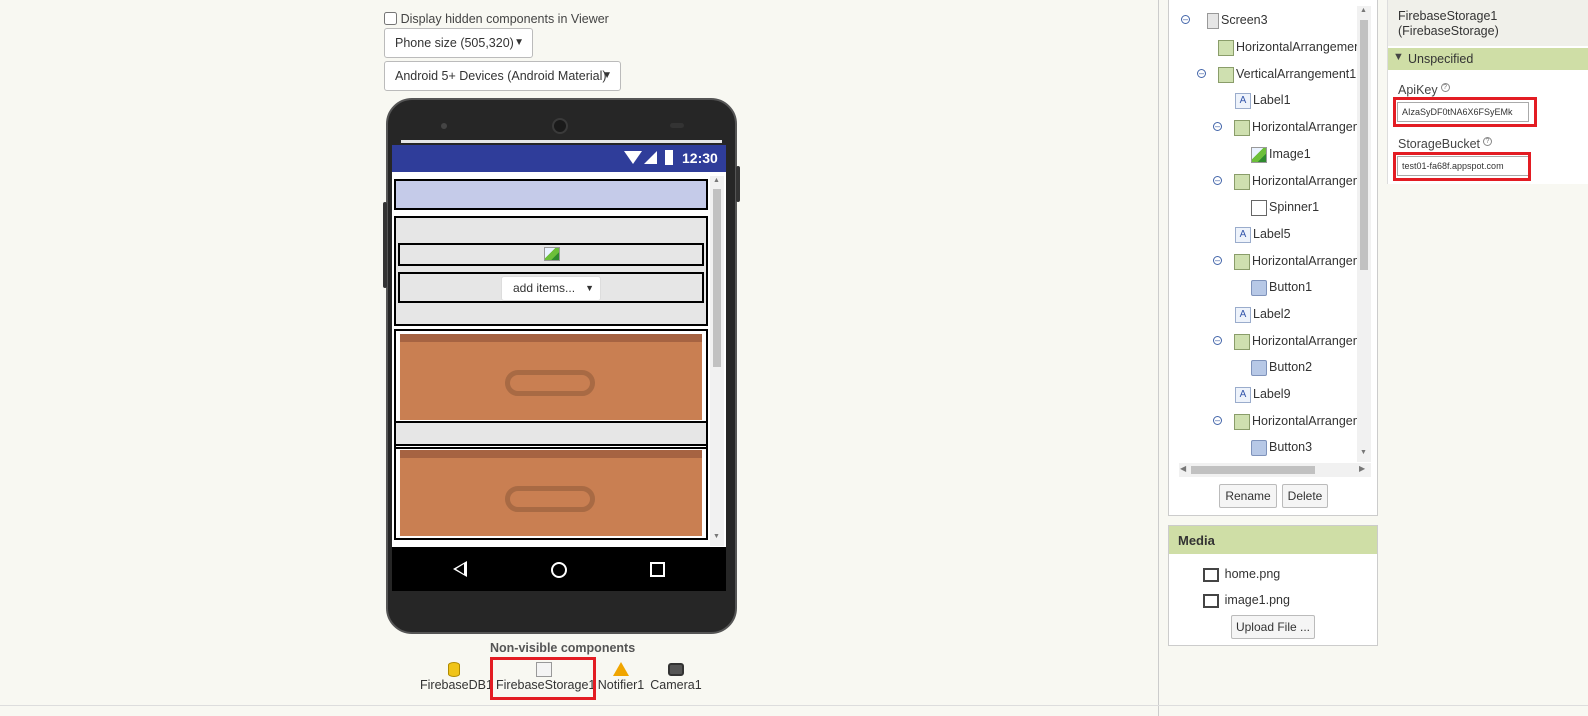 The width and height of the screenshot is (1588, 716). I want to click on wifi-icon, so click(633, 157).